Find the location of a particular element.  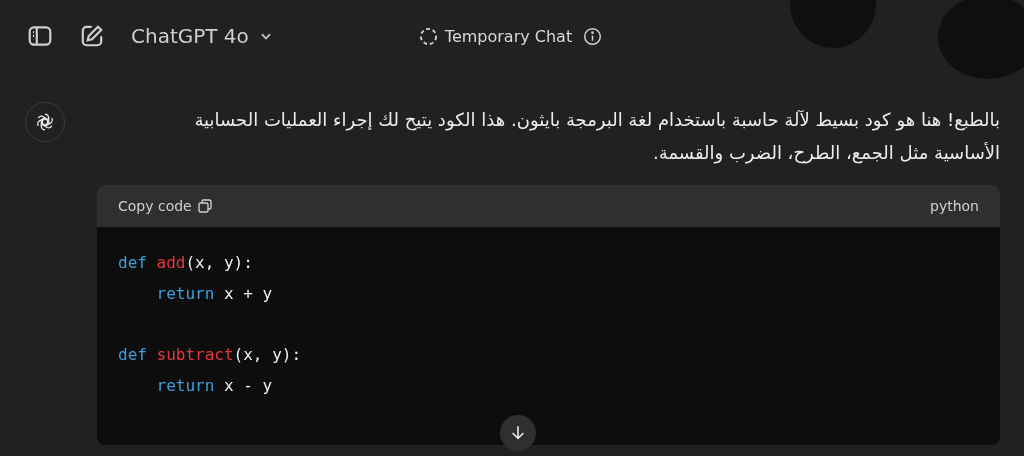

arrow-down-icon is located at coordinates (518, 433).